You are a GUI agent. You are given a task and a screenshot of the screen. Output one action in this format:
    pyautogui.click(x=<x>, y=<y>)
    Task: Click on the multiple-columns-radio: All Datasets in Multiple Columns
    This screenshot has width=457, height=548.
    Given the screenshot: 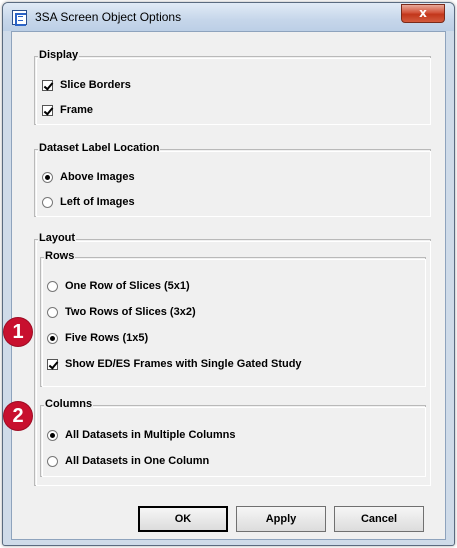 What is the action you would take?
    pyautogui.click(x=141, y=435)
    